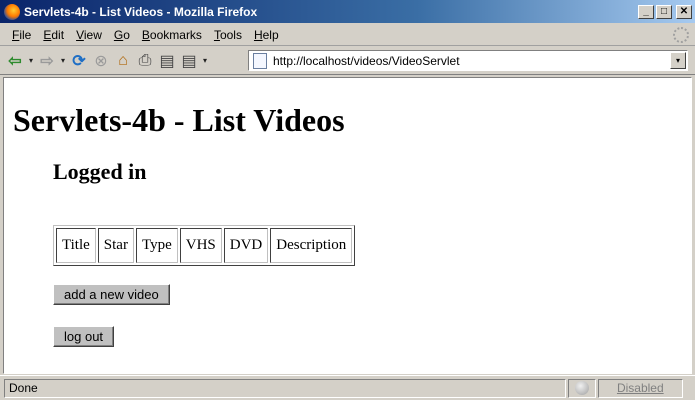 This screenshot has height=400, width=695. What do you see at coordinates (189, 61) in the screenshot?
I see `bookmarks-toolbar-icon: ▤` at bounding box center [189, 61].